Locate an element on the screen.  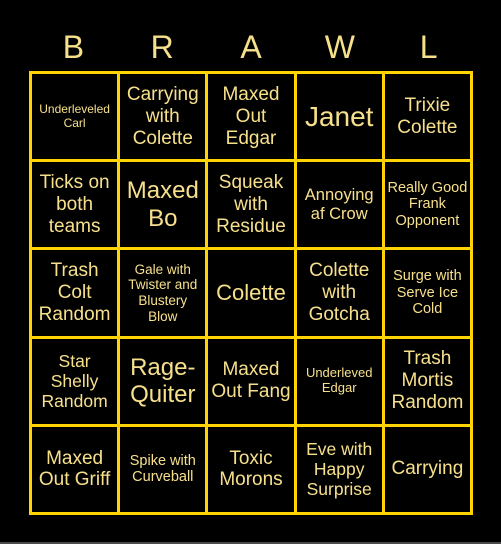
bingo-cell: Maxed Out Griff is located at coordinates (75, 469).